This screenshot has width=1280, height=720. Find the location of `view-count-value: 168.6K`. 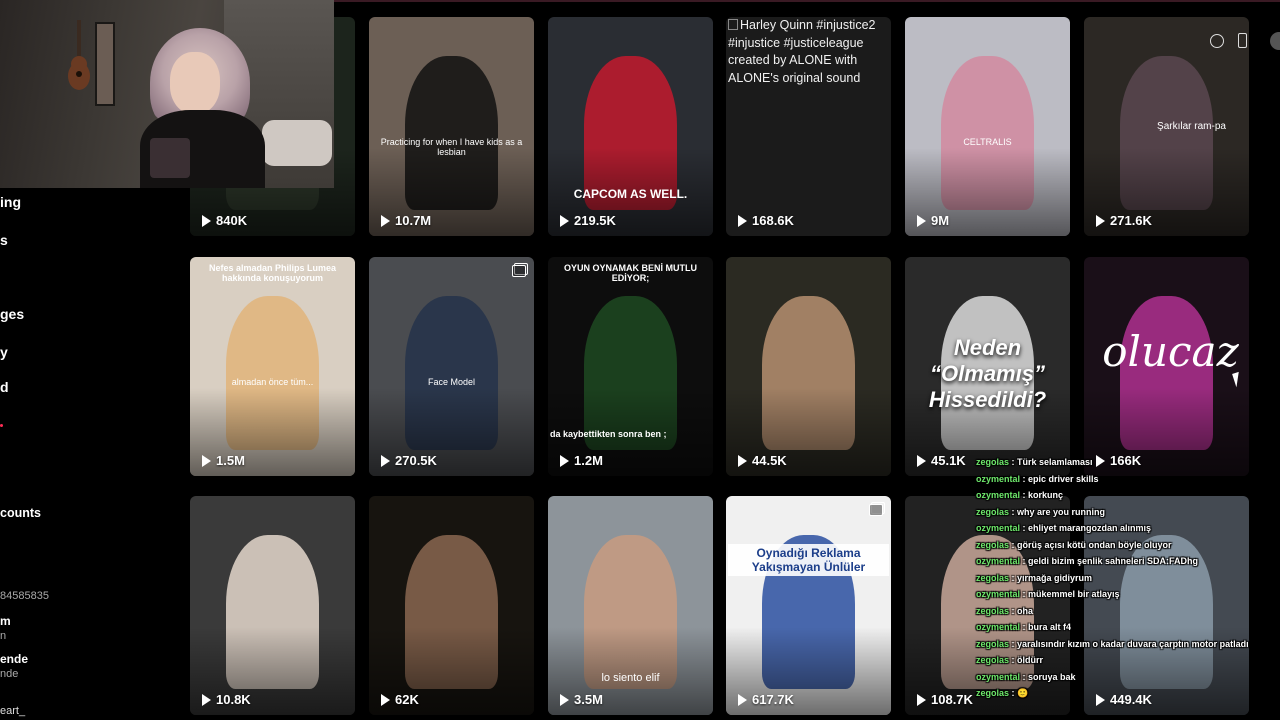

view-count-value: 168.6K is located at coordinates (773, 220).